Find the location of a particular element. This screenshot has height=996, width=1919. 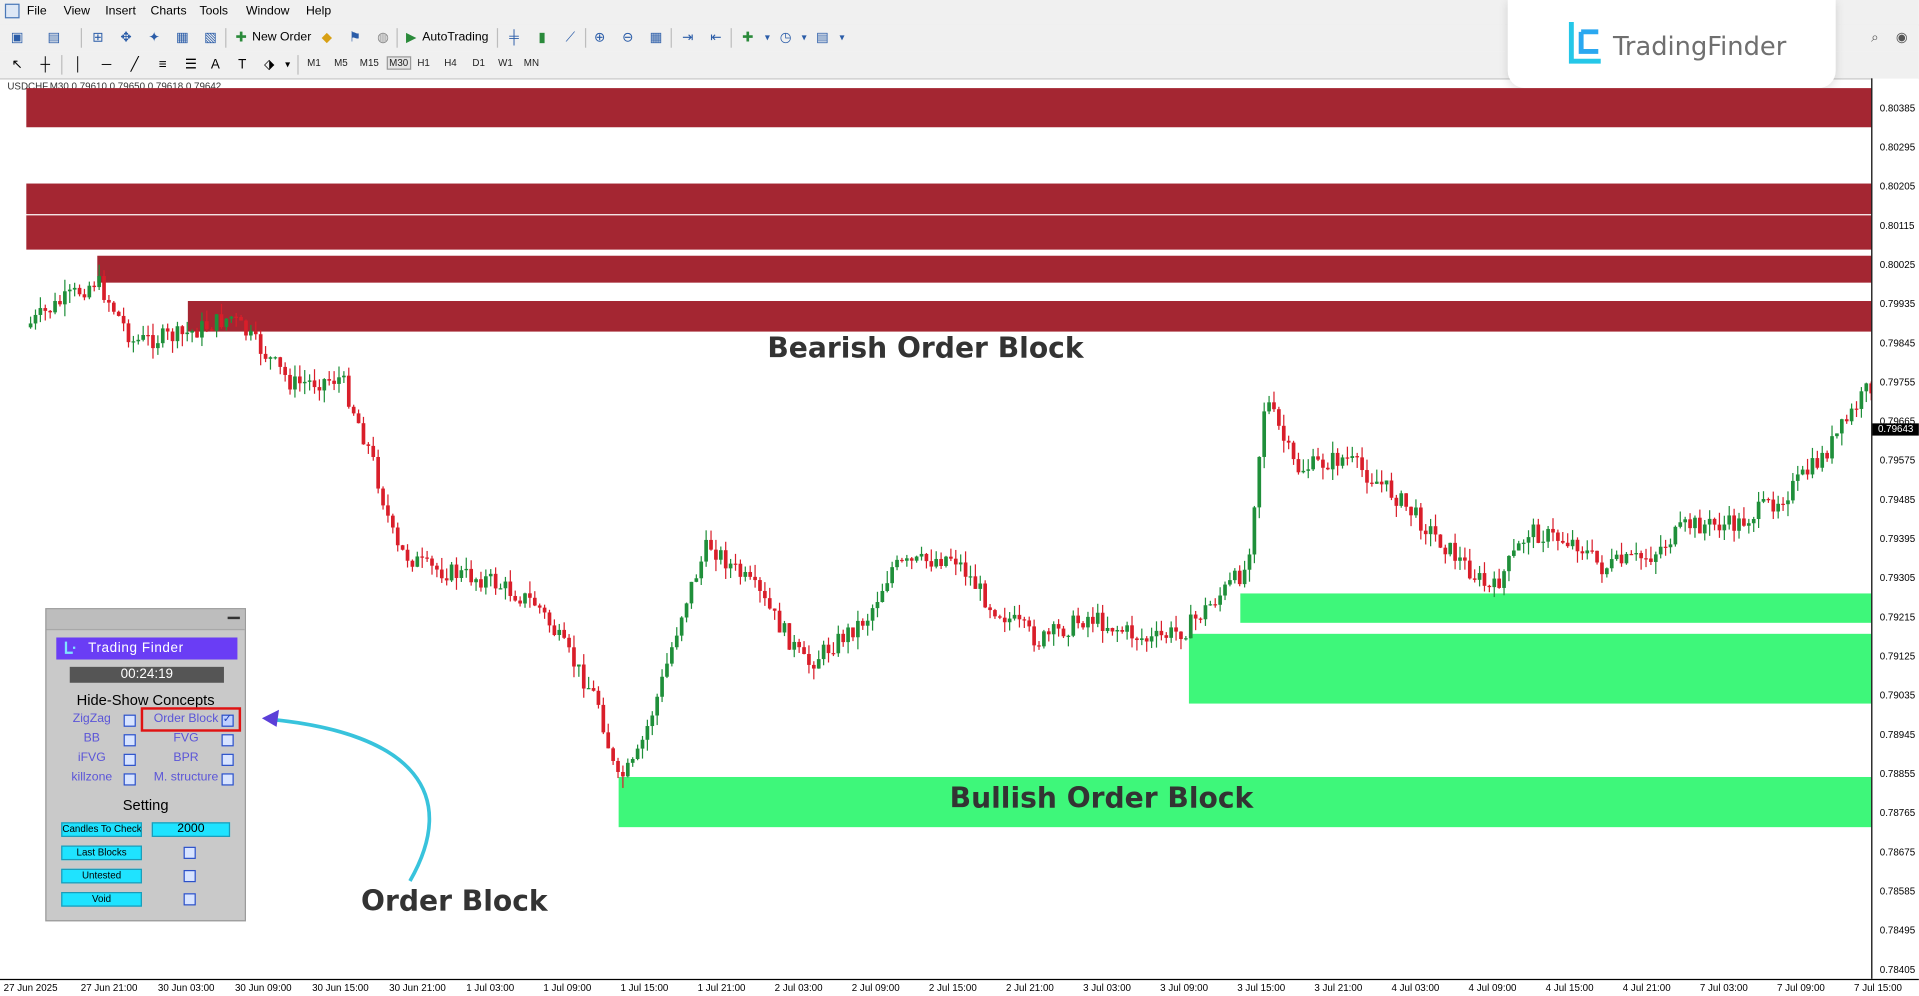

tf-m5: M5 is located at coordinates (341, 63).